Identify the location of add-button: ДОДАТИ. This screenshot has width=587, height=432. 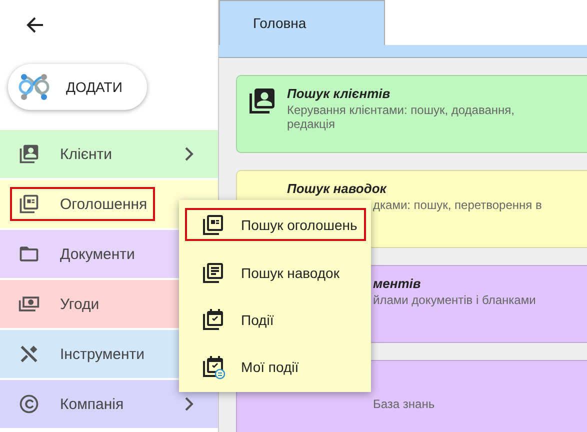
(77, 87).